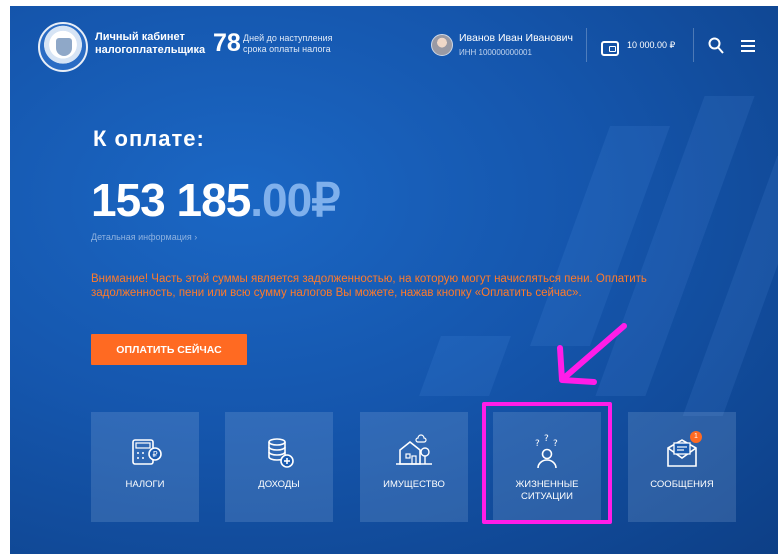 The image size is (778, 554). What do you see at coordinates (169, 349) in the screenshot?
I see `pay-now-button: ОПЛАТИТЬ СЕЙЧАС` at bounding box center [169, 349].